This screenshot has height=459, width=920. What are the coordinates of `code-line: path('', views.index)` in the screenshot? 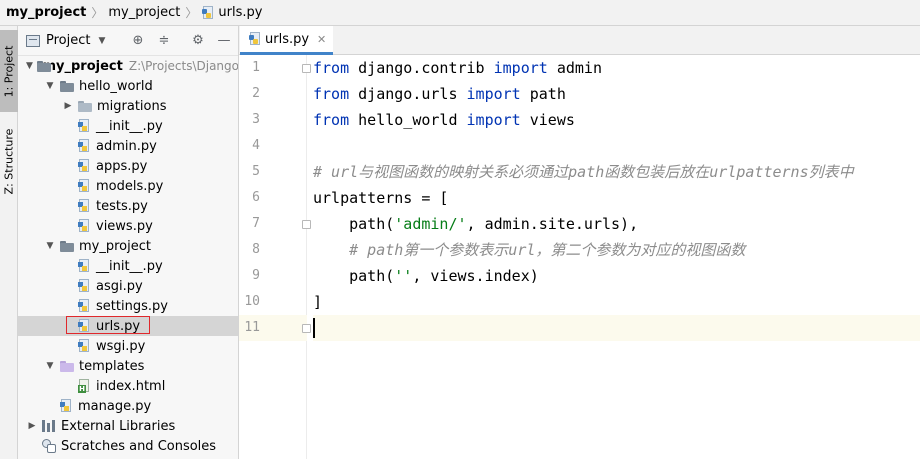 It's located at (426, 276).